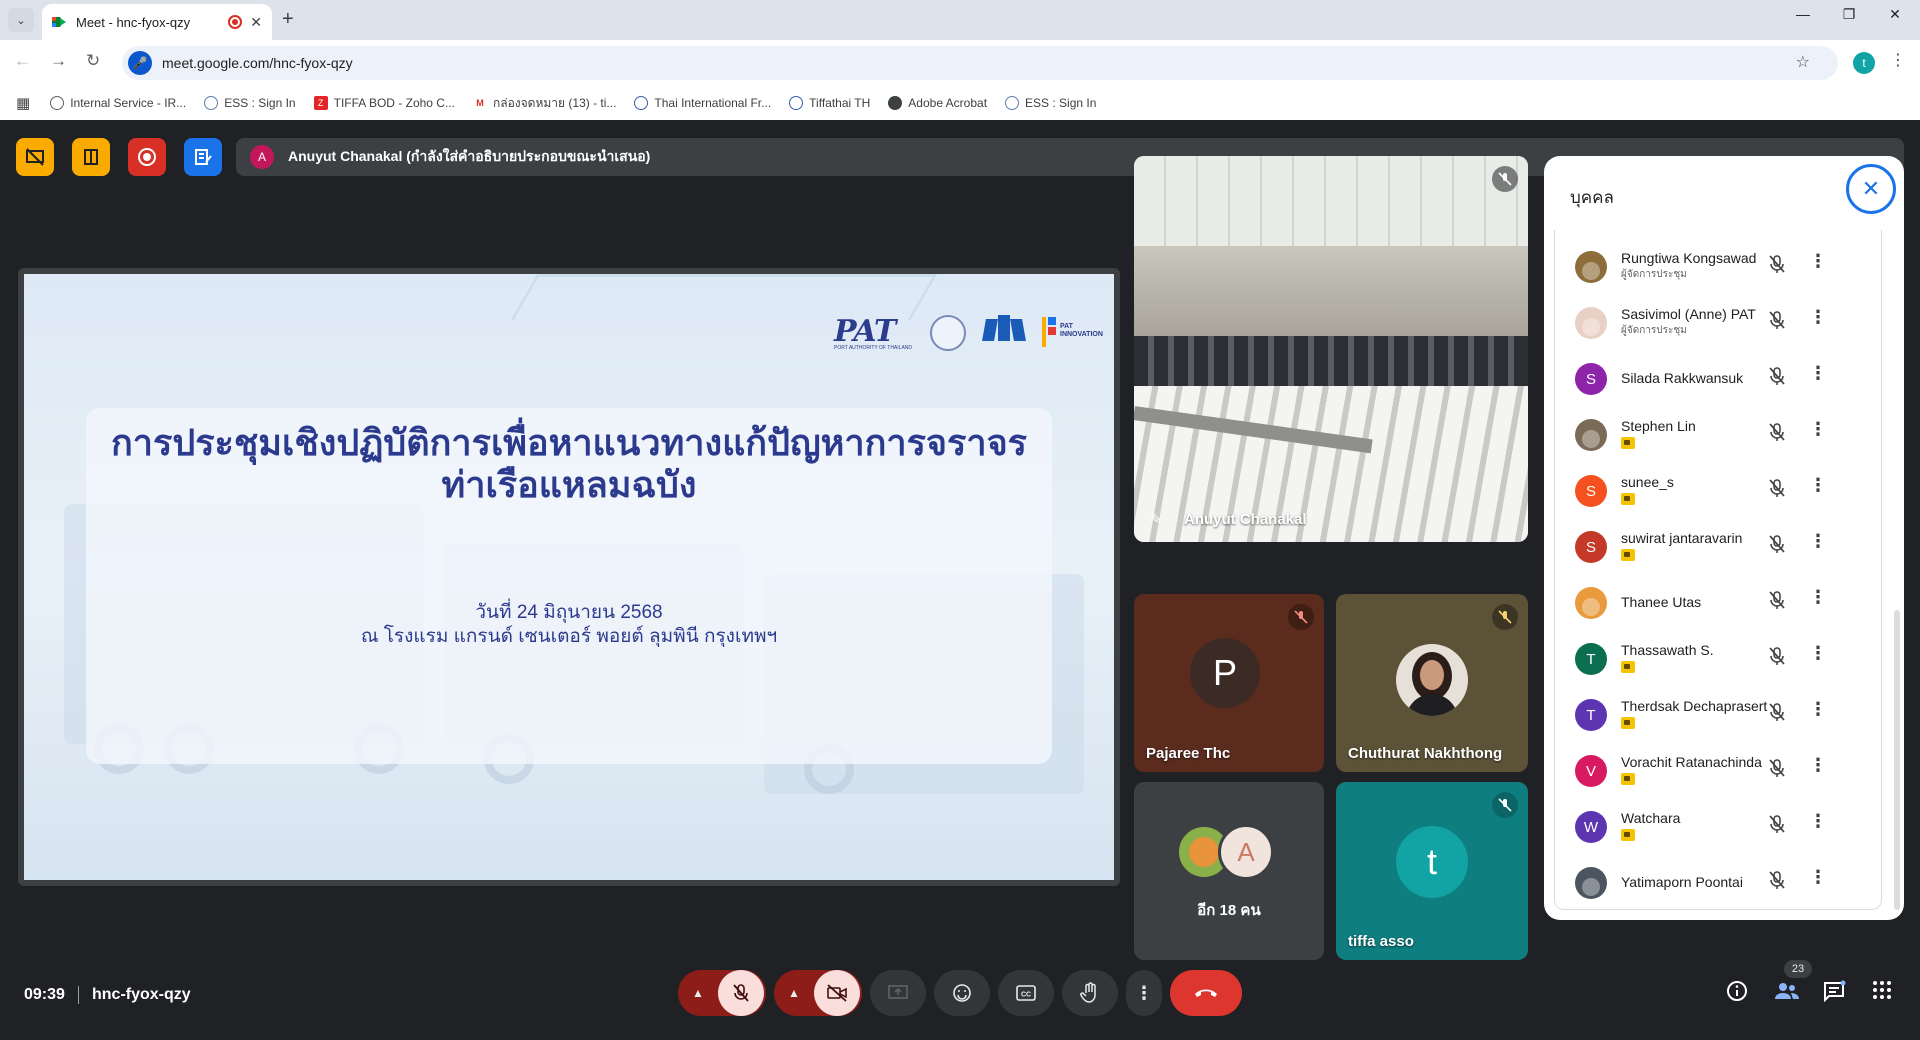 The width and height of the screenshot is (1920, 1040). Describe the element at coordinates (1719, 882) in the screenshot. I see `participant-row: Yatimaporn Poontai ⋮` at that location.